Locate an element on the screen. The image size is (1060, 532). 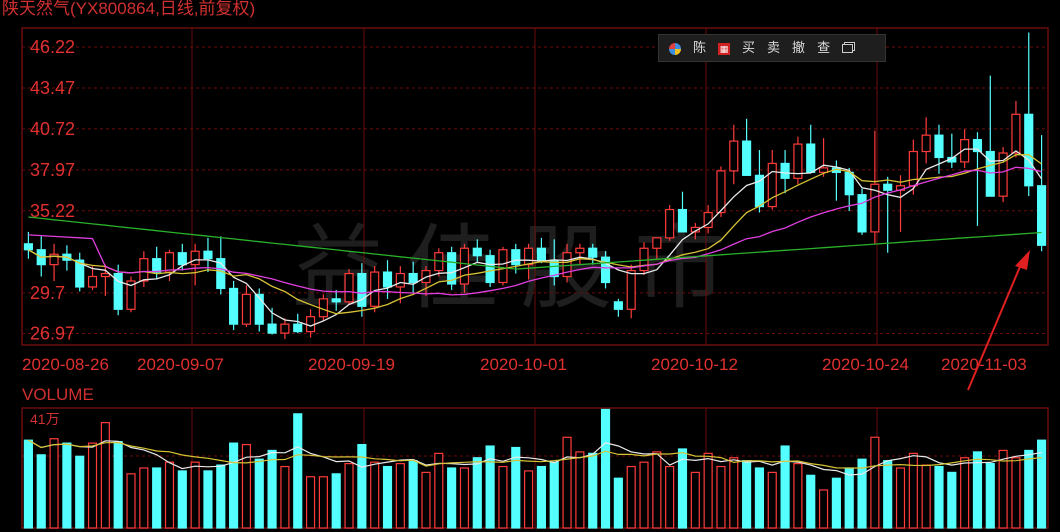
trade-toolbar: 陈 ▦ 买 卖 撤 查 is located at coordinates (772, 48).